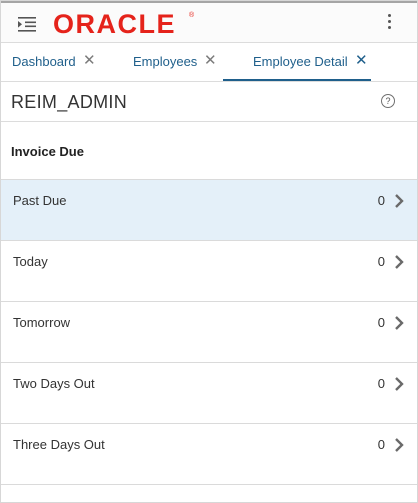  What do you see at coordinates (388, 101) in the screenshot?
I see `help-icon: ?` at bounding box center [388, 101].